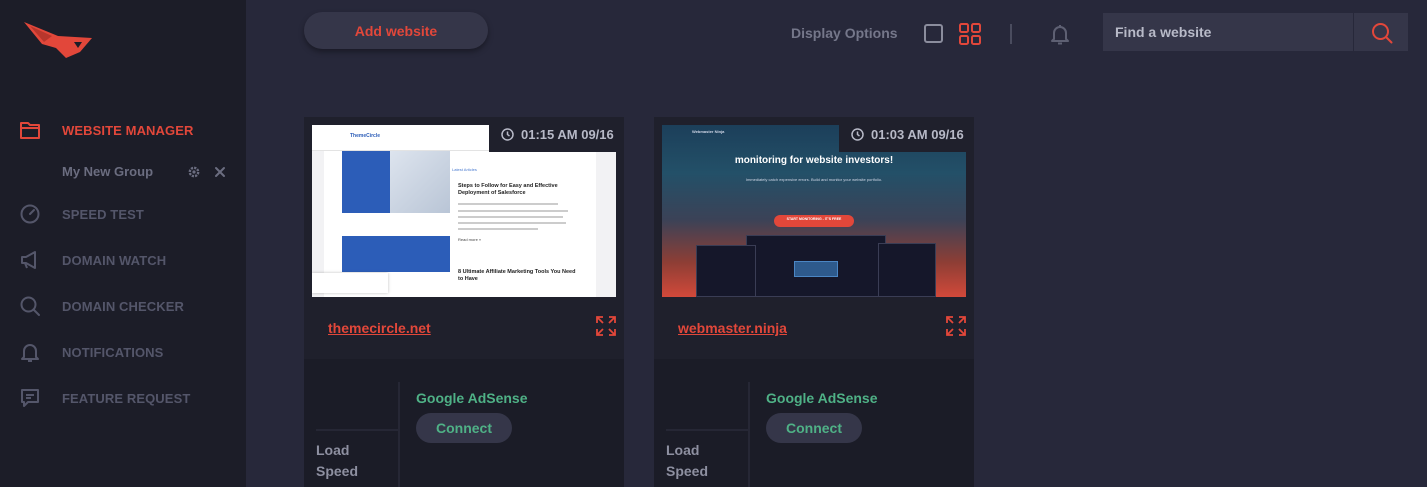 The width and height of the screenshot is (1427, 487). What do you see at coordinates (917, 134) in the screenshot?
I see `time-text: 01:03 AM 09/16` at bounding box center [917, 134].